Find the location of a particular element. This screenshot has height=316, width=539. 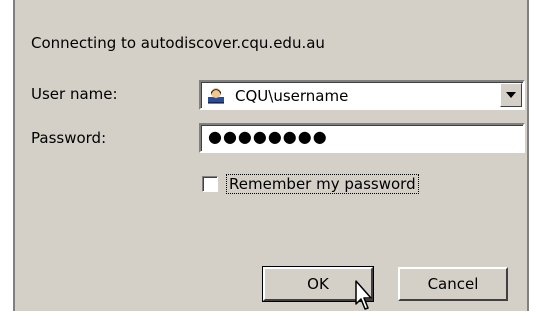

chevron-down-icon is located at coordinates (511, 95).